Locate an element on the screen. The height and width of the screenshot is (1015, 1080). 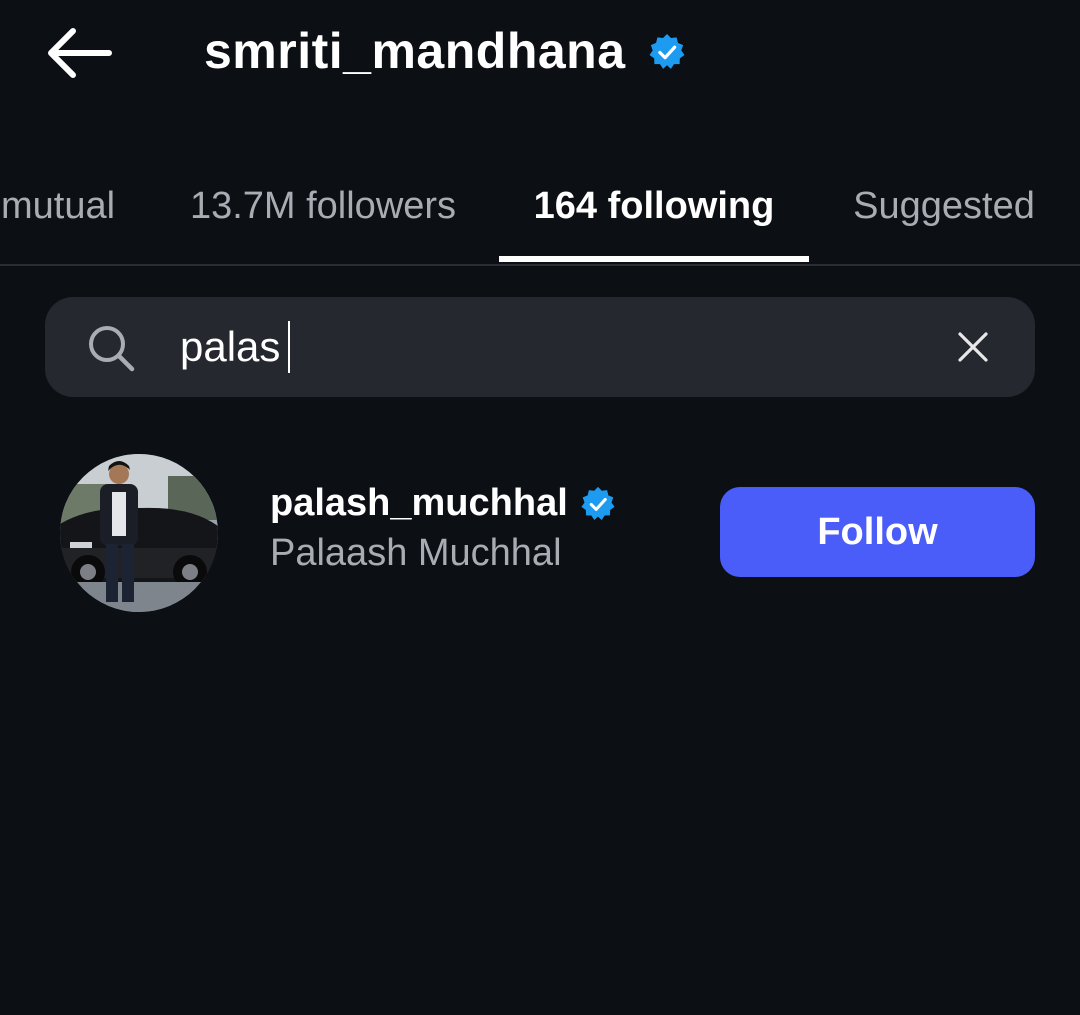
result-full-name: Palaash Muchhal is located at coordinates (416, 553).